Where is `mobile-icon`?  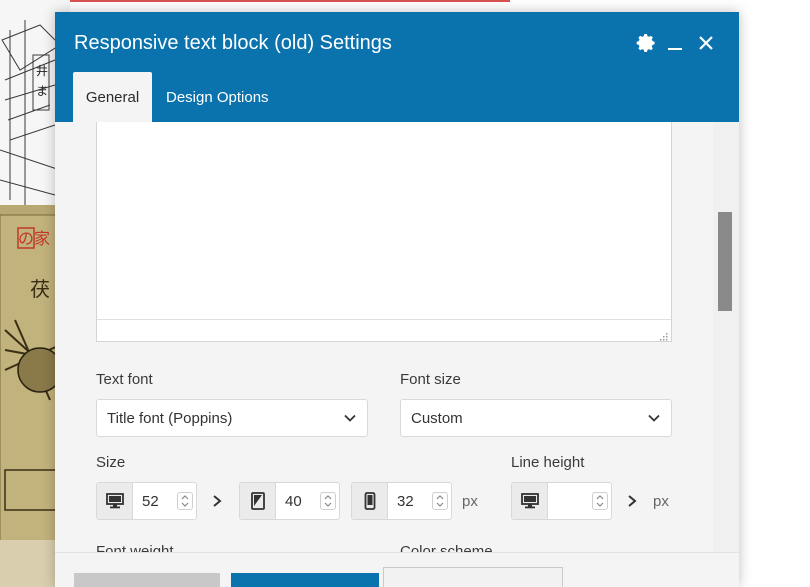 mobile-icon is located at coordinates (370, 501).